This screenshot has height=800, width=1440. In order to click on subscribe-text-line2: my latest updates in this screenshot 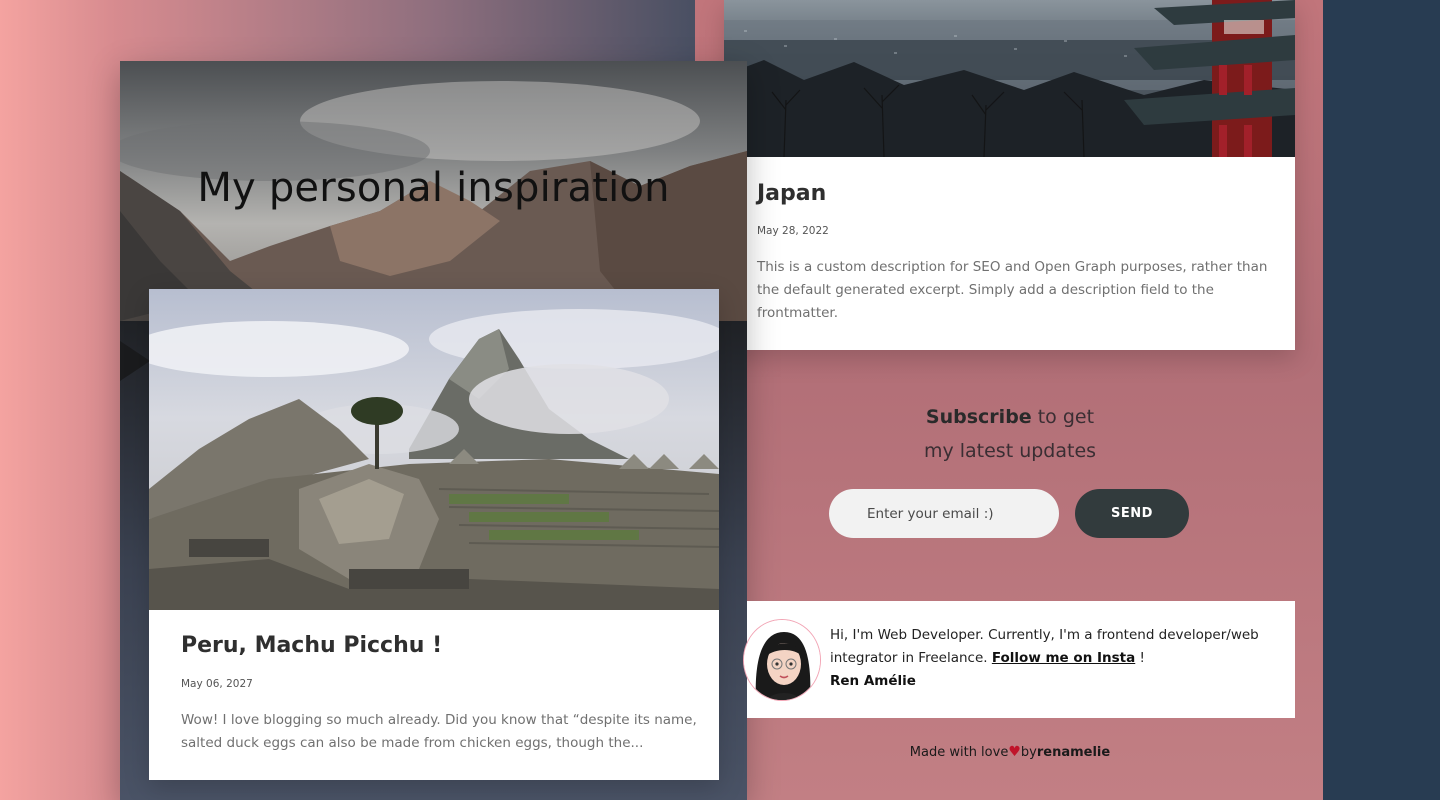, I will do `click(1010, 451)`.